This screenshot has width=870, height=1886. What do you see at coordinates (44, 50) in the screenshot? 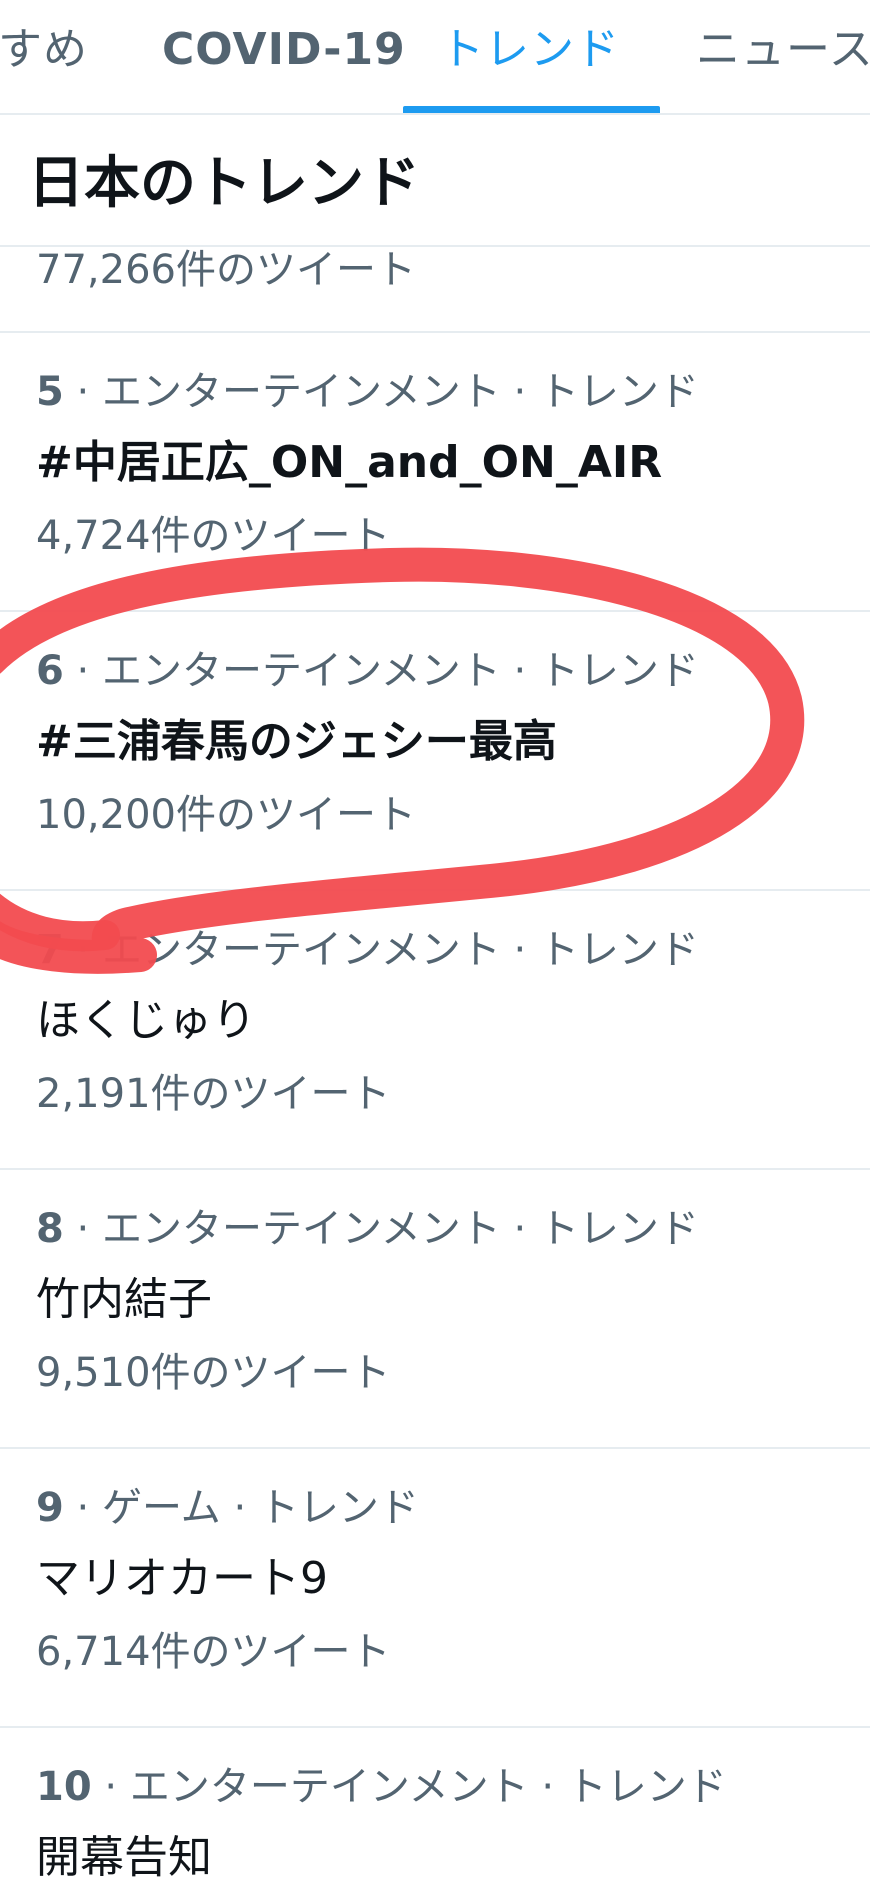
I see `tab-recommended: すめ` at bounding box center [44, 50].